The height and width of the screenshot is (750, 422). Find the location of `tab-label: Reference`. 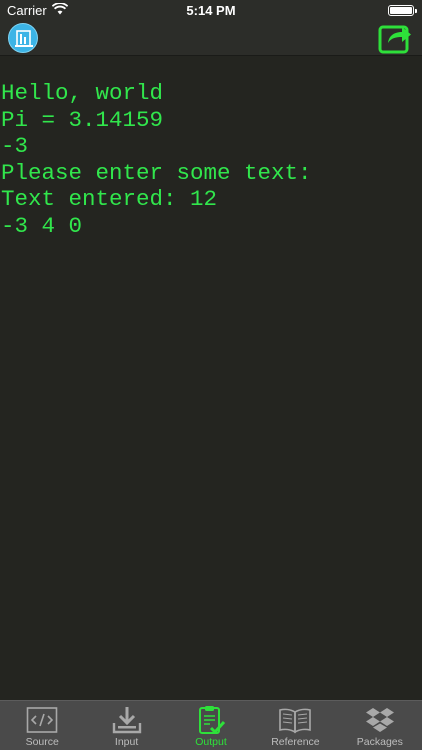

tab-label: Reference is located at coordinates (295, 742).